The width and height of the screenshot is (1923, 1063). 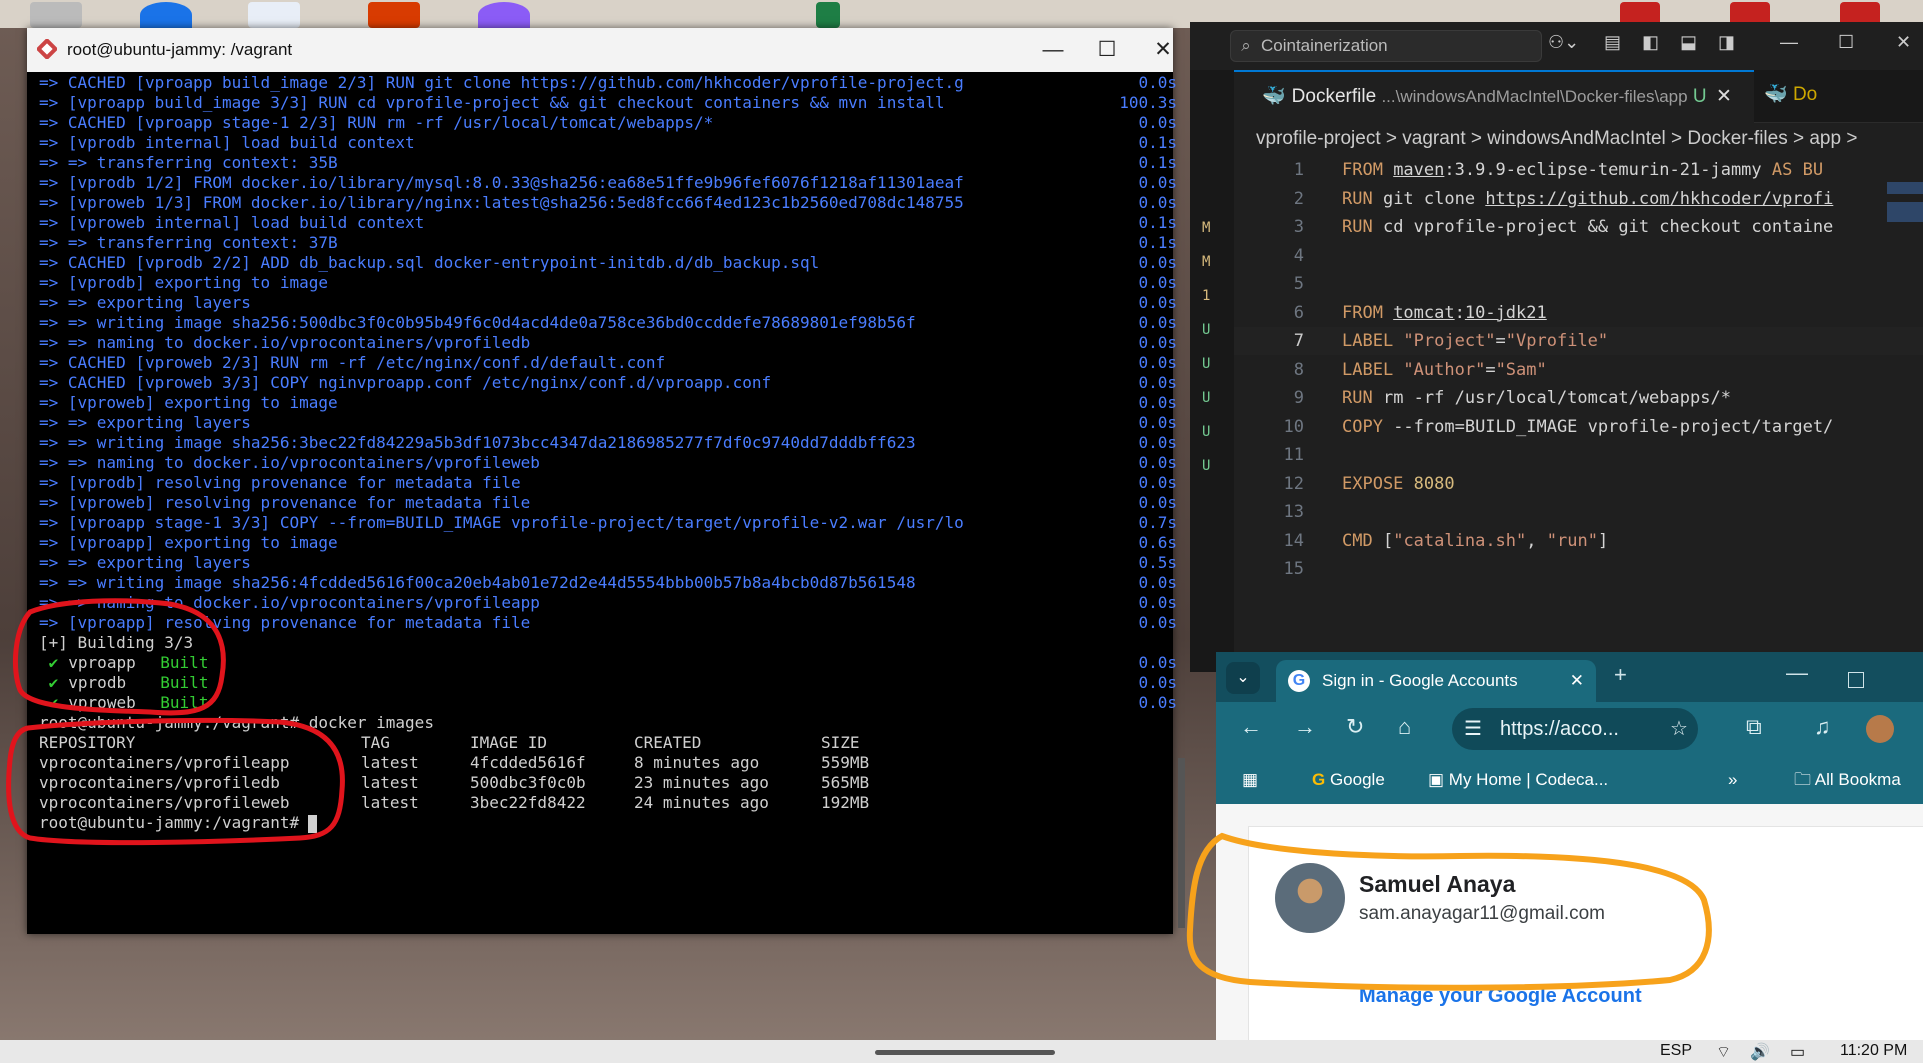 What do you see at coordinates (102, 702) in the screenshot?
I see `service-name: vproweb` at bounding box center [102, 702].